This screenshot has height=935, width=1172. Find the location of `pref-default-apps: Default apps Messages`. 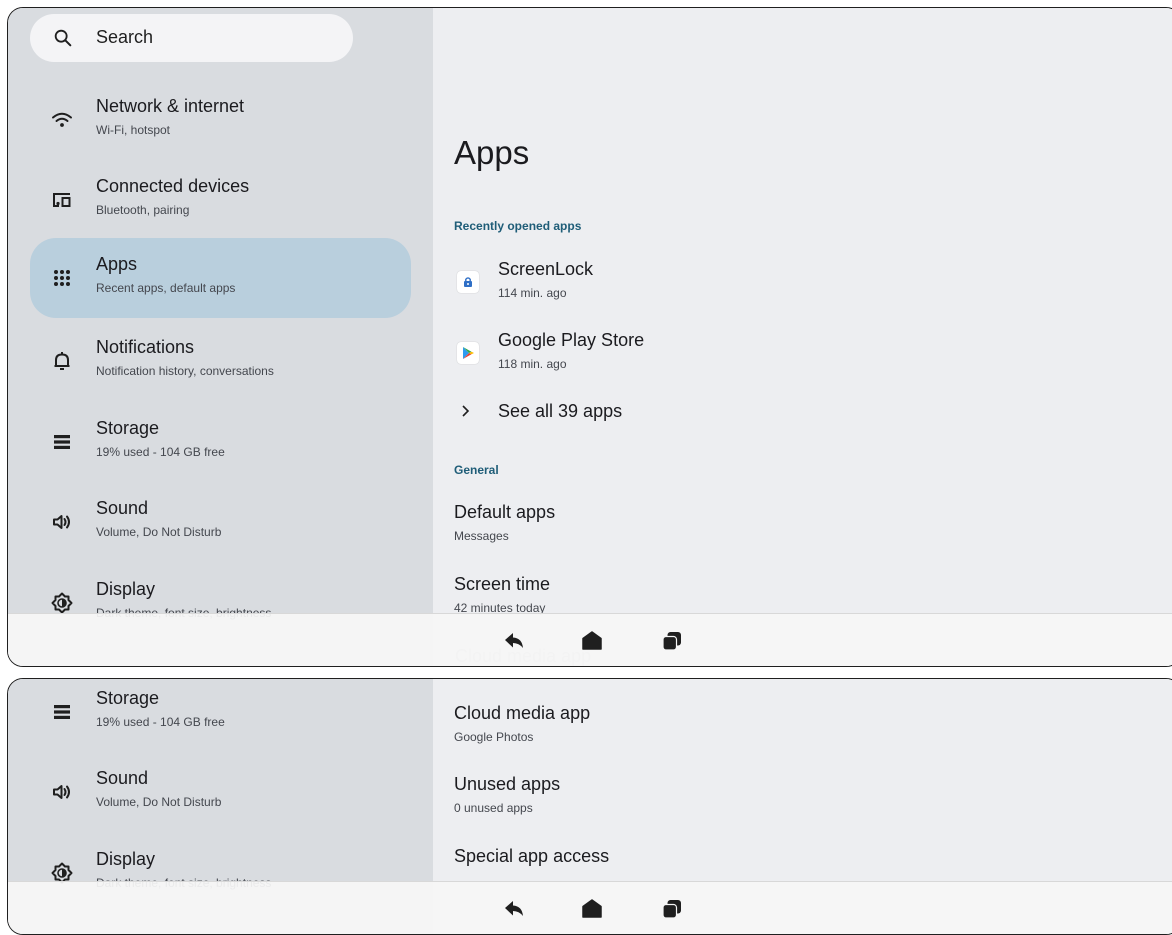

pref-default-apps: Default apps Messages is located at coordinates (754, 527).